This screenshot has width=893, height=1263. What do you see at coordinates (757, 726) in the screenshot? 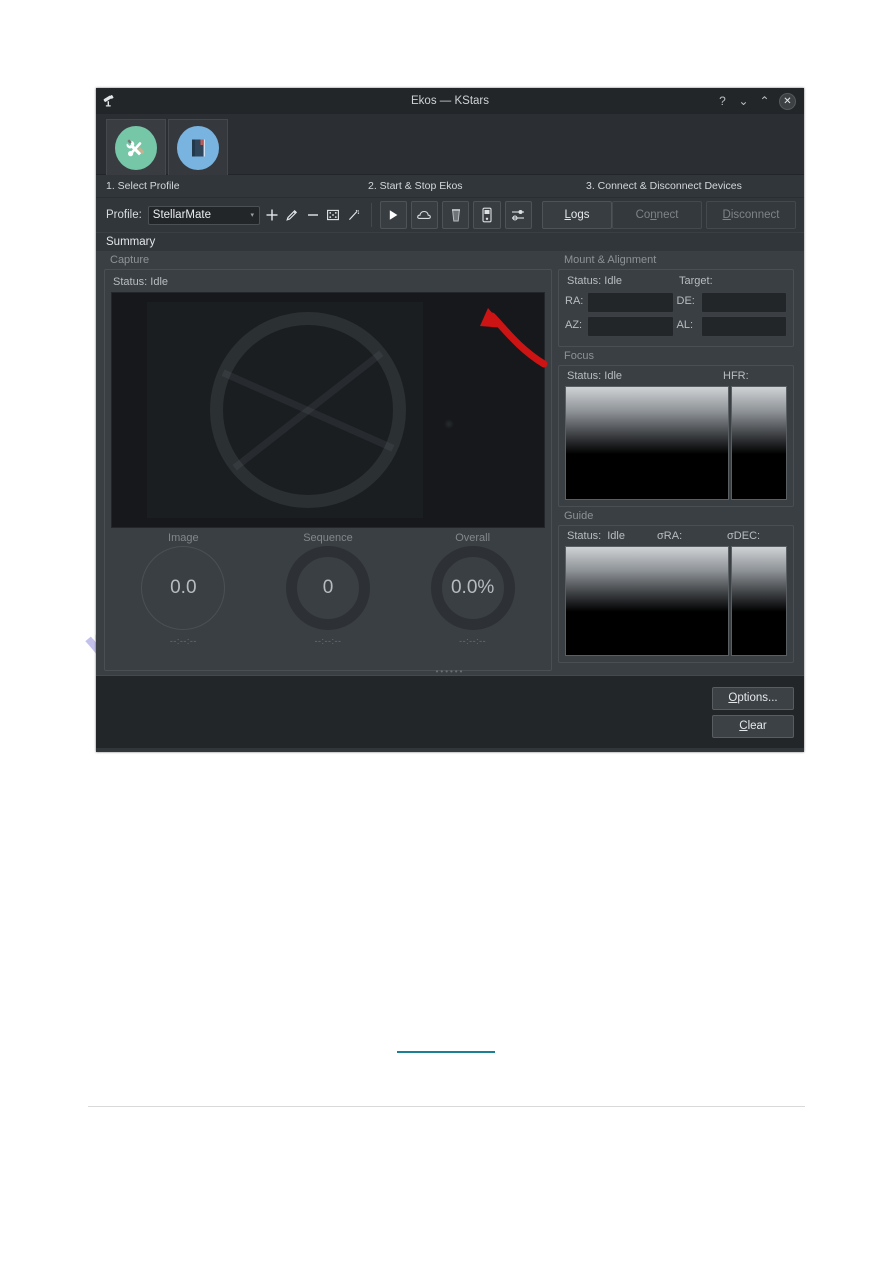
I see `clear-post: lear` at bounding box center [757, 726].